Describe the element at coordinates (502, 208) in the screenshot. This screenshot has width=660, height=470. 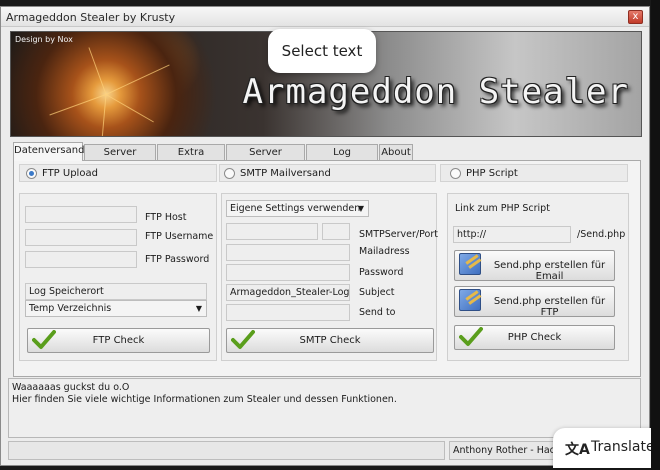
I see `php-link-label: Link zum PHP Script` at that location.